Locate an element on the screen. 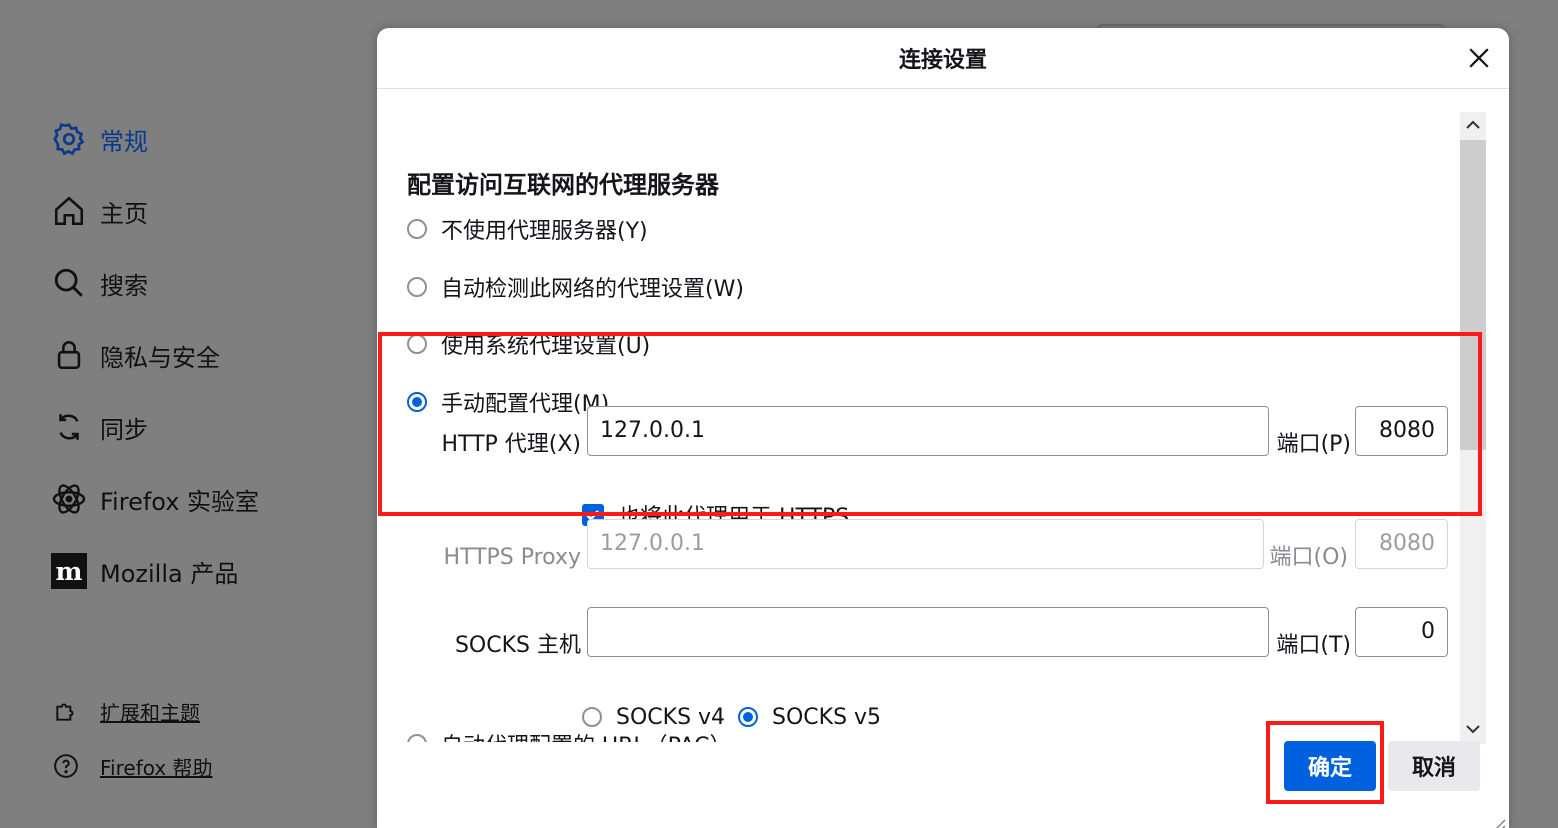 This screenshot has width=1558, height=828. radio-no-proxy: 不使用代理服务器(Y) is located at coordinates (527, 229).